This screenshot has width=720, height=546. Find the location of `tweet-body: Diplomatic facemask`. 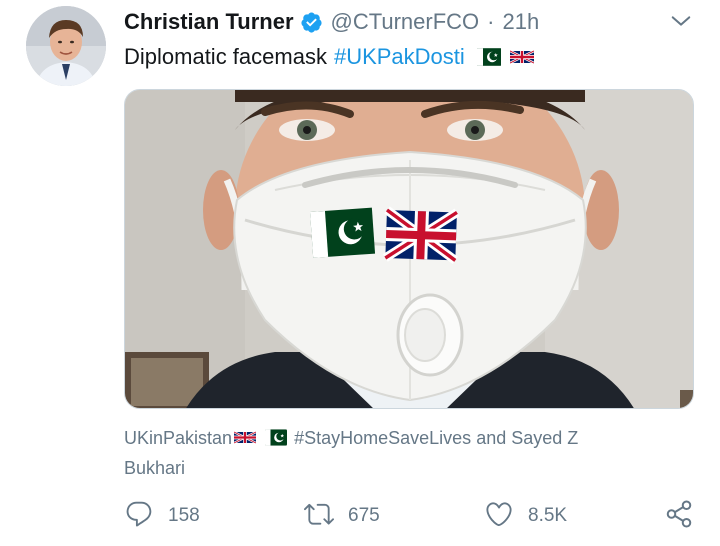

tweet-body: Diplomatic facemask is located at coordinates (225, 56).